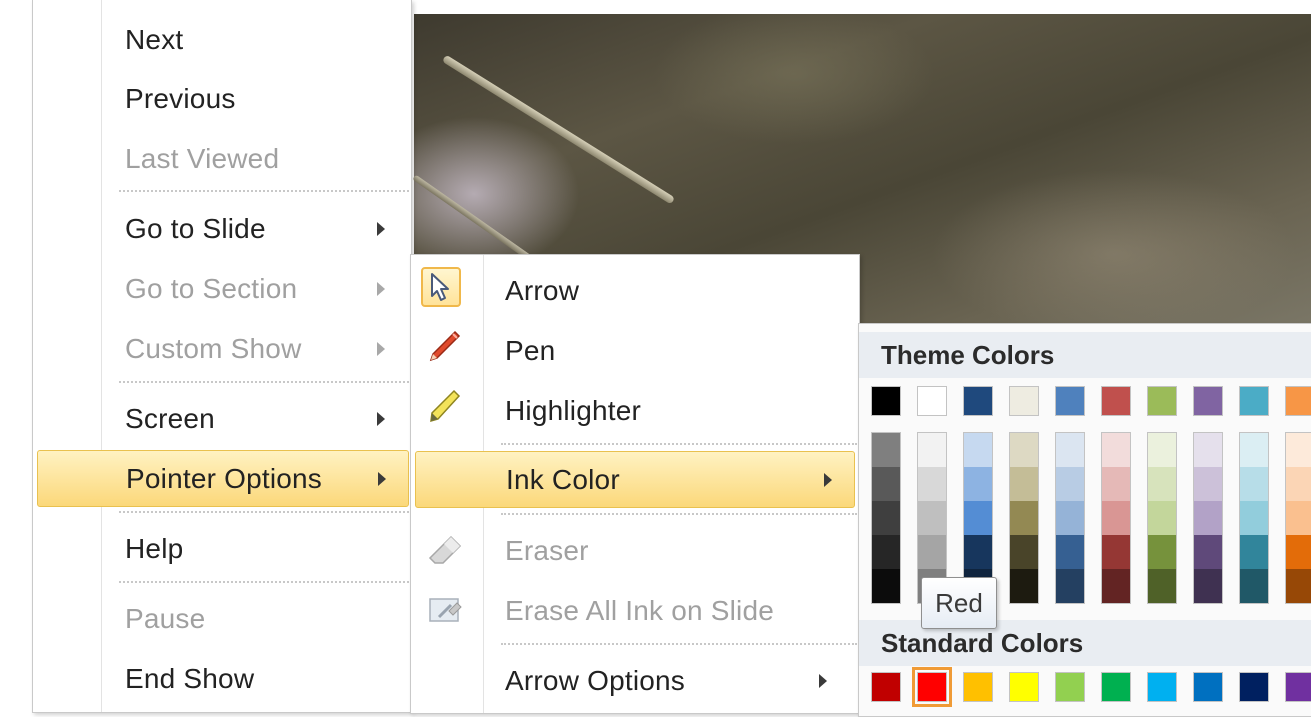  I want to click on arrow-cursor-icon, so click(441, 287).